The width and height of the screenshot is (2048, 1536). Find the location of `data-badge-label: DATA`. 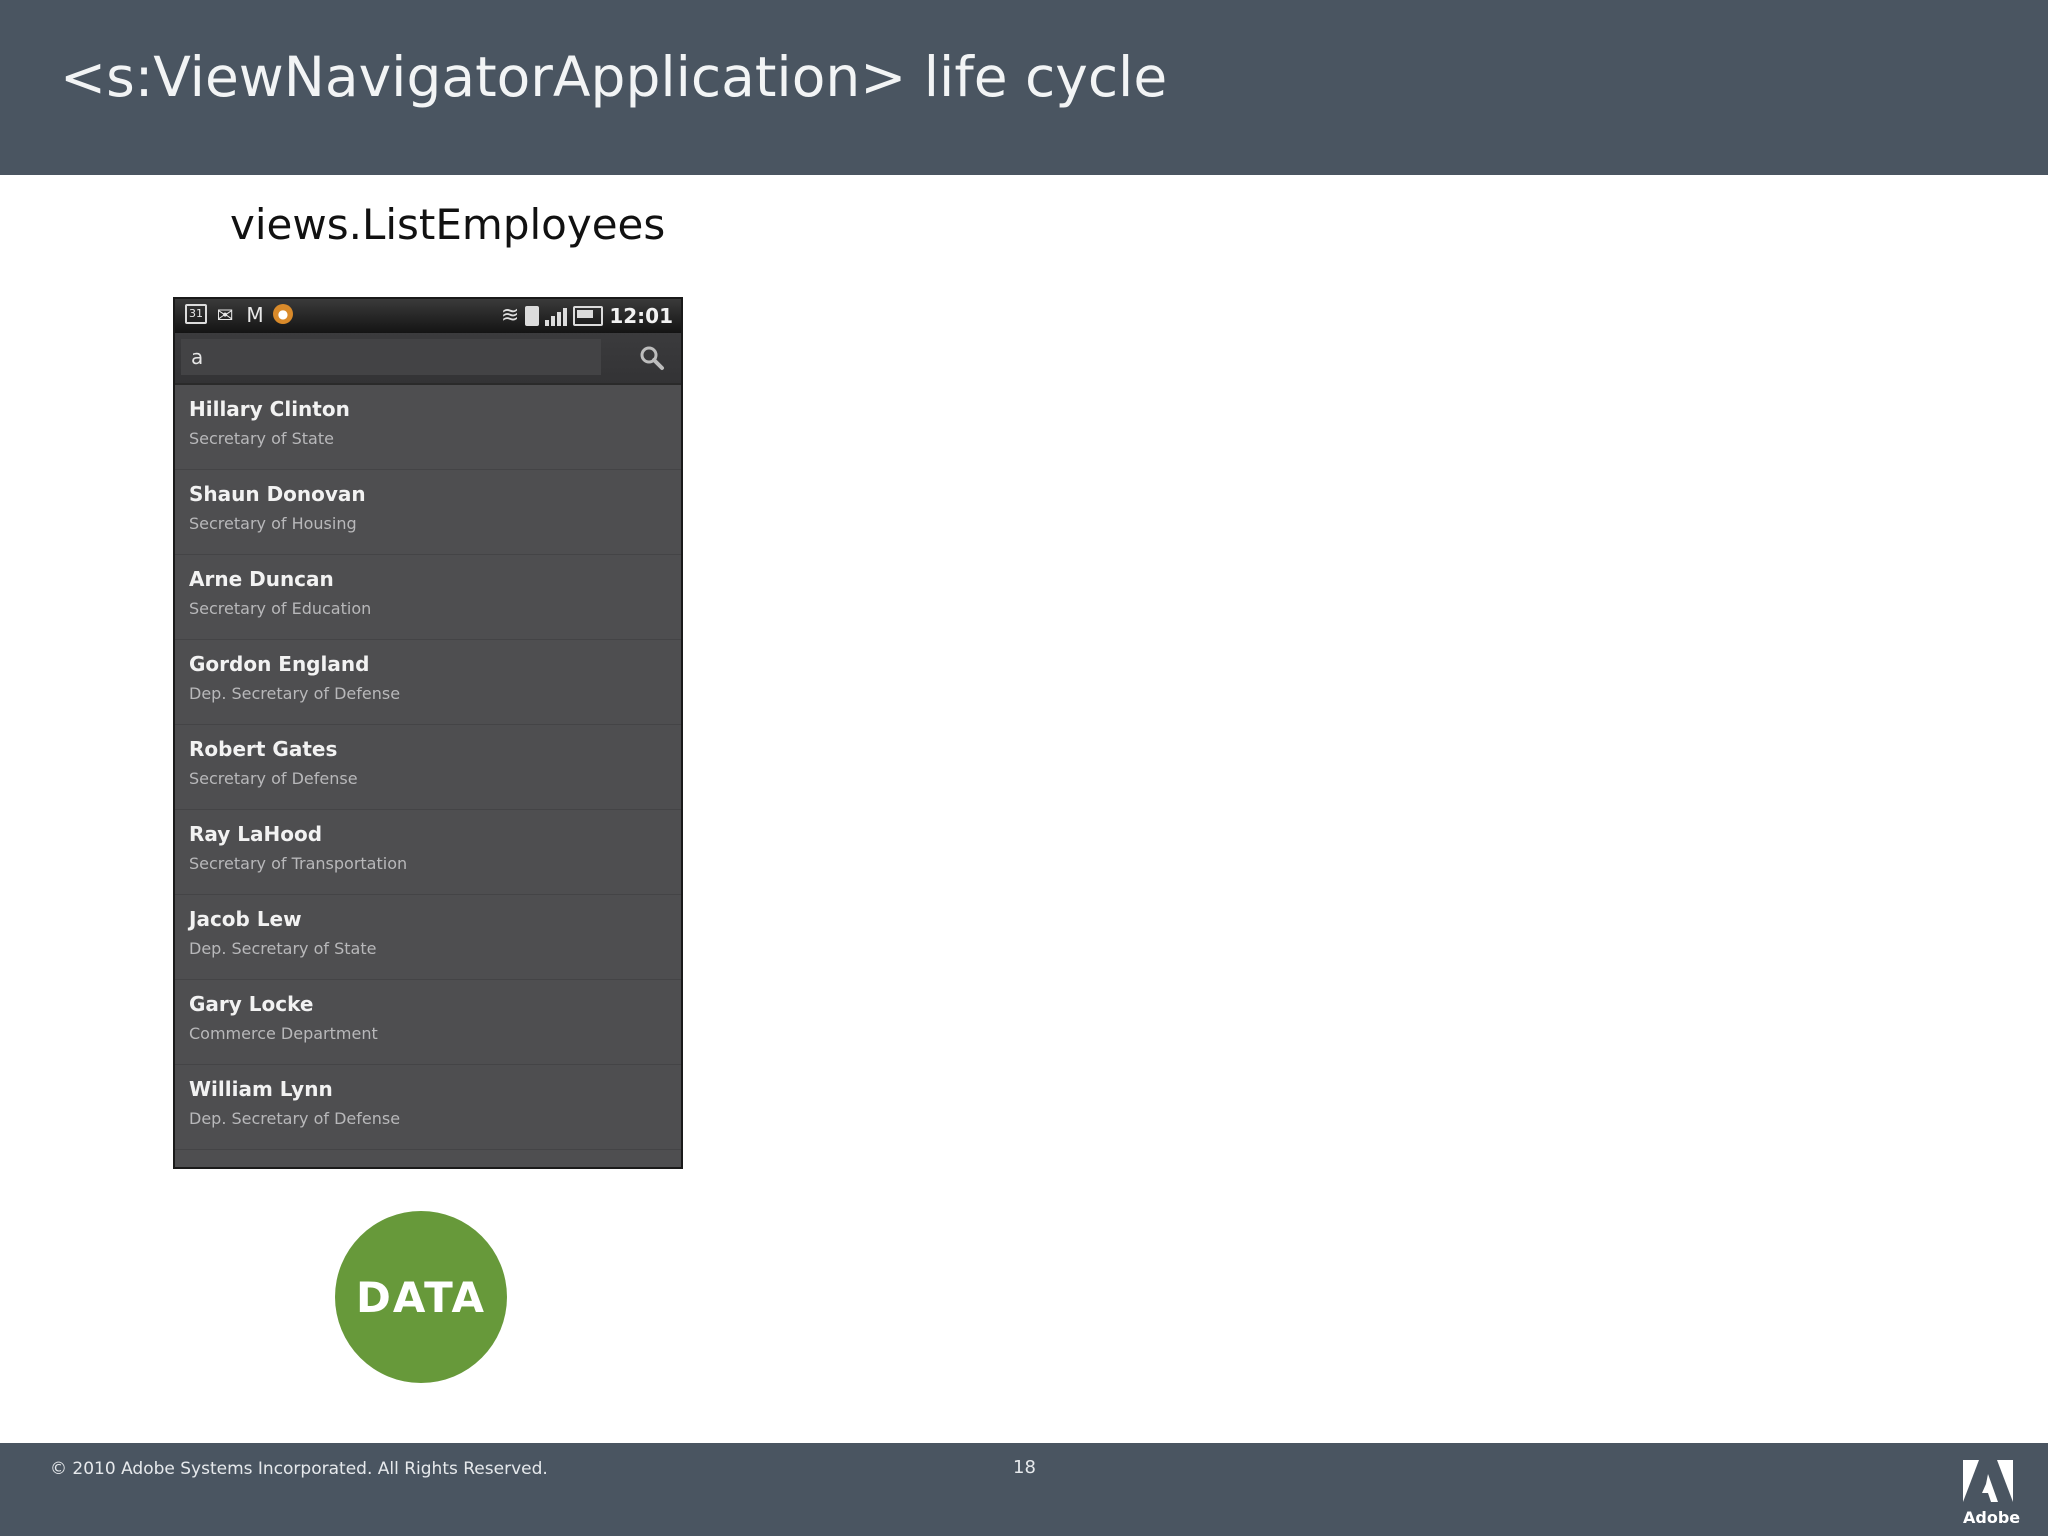

data-badge-label: DATA is located at coordinates (420, 1297).